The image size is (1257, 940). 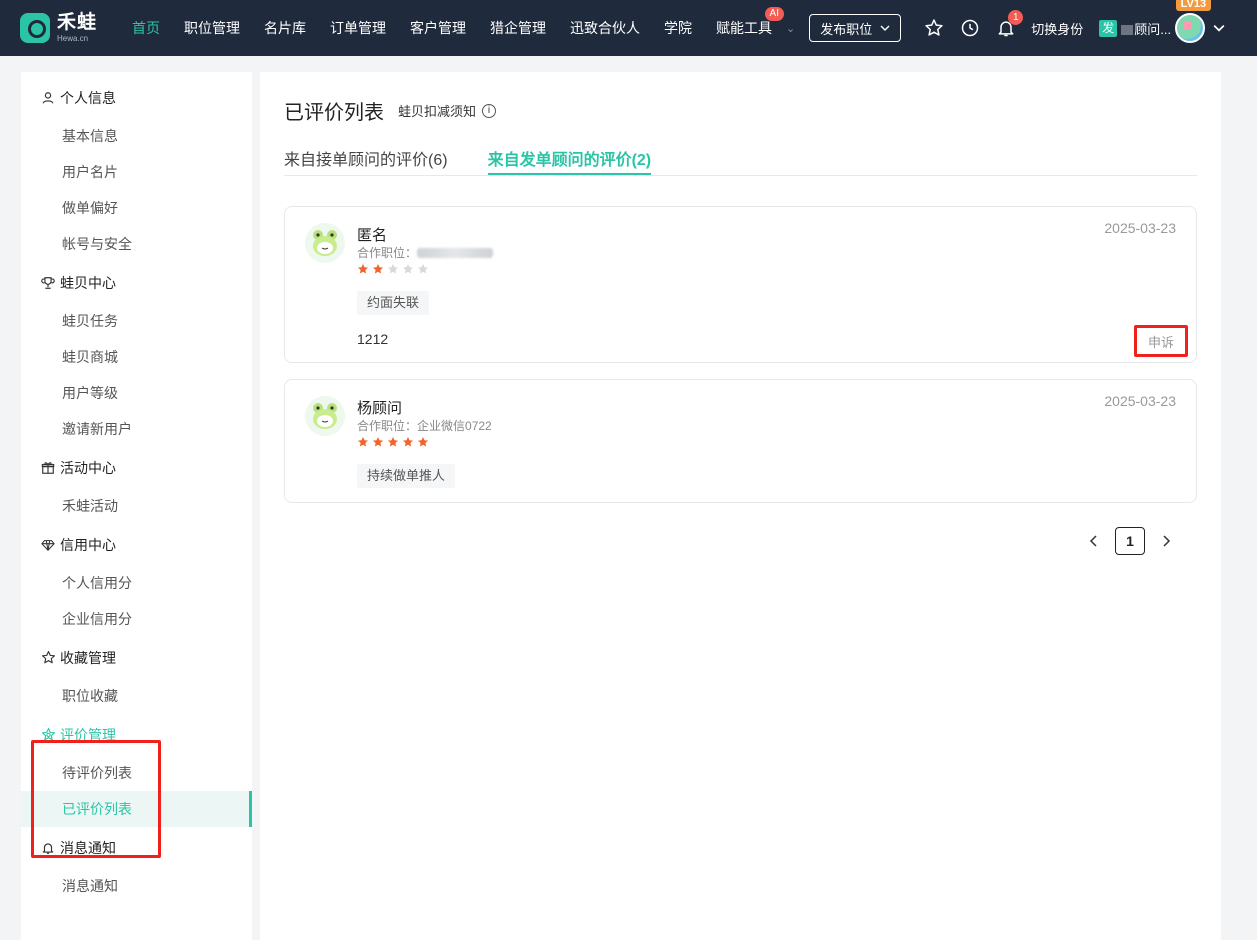 I want to click on prev-page-button, so click(x=1094, y=541).